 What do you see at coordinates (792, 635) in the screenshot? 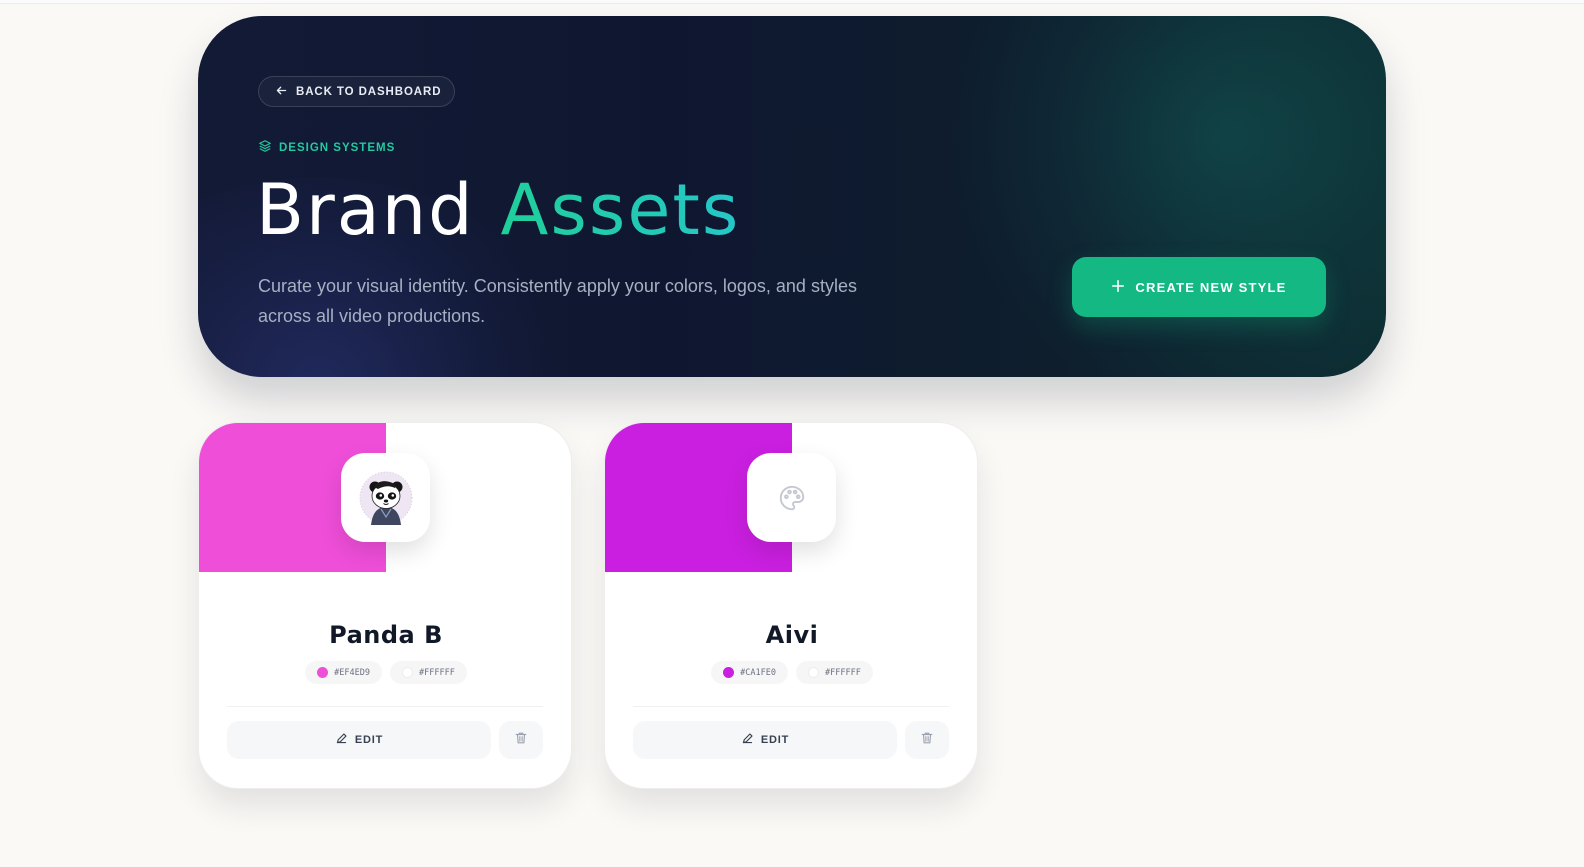
I see `style-name: Aivi` at bounding box center [792, 635].